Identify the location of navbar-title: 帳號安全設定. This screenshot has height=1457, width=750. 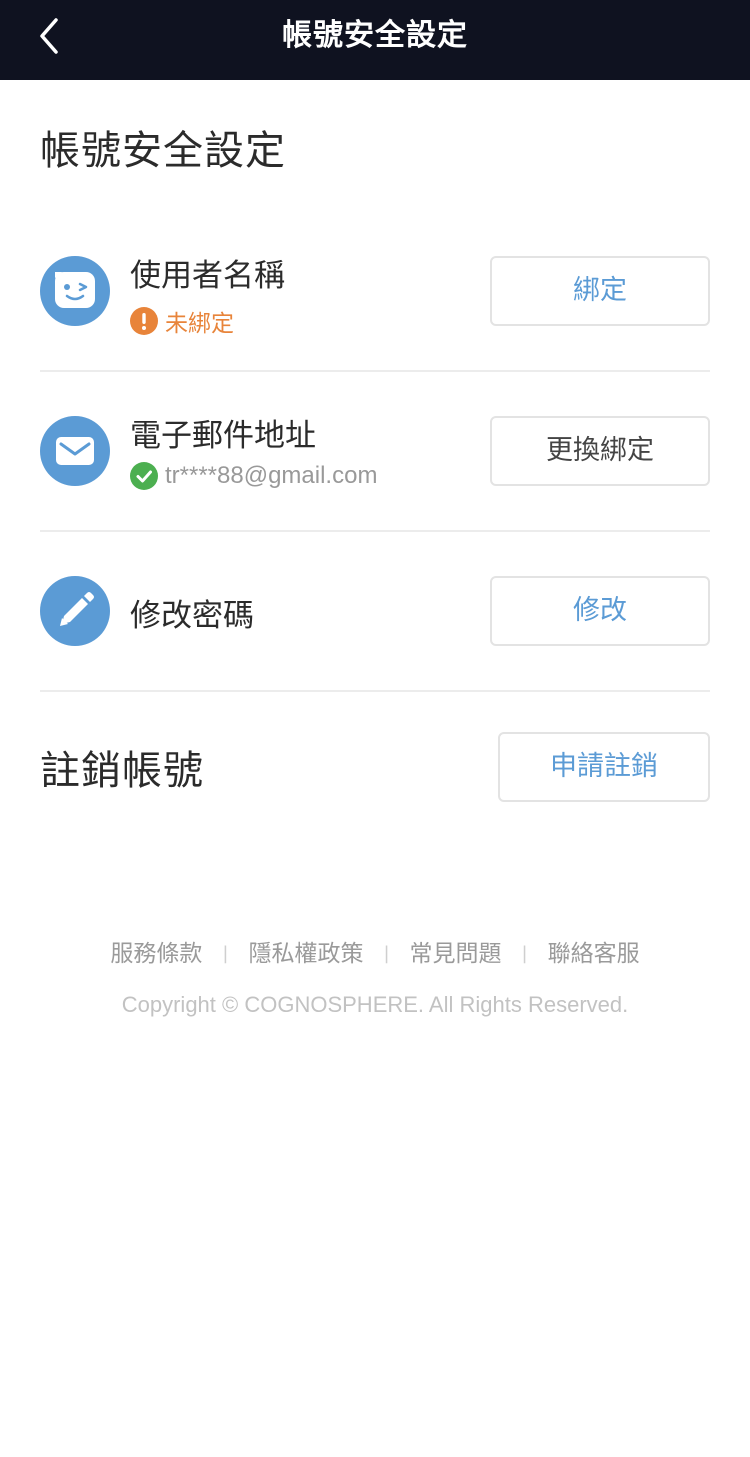
(375, 35).